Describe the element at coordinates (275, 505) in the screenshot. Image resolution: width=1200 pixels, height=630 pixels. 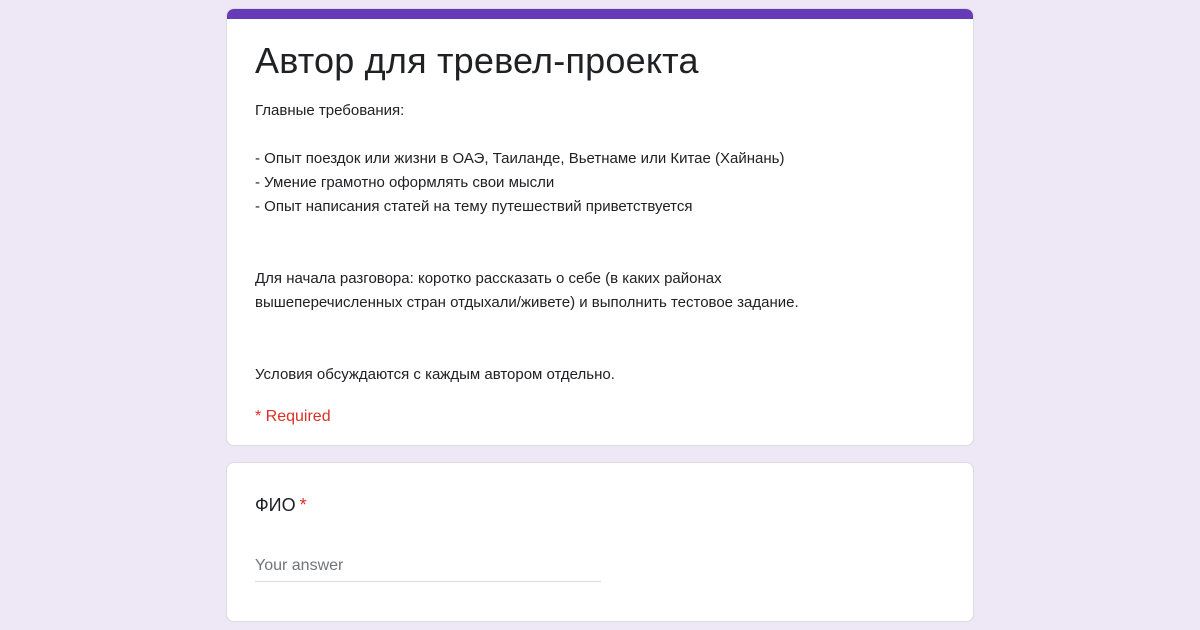
I see `question-title-text: ФИО` at that location.